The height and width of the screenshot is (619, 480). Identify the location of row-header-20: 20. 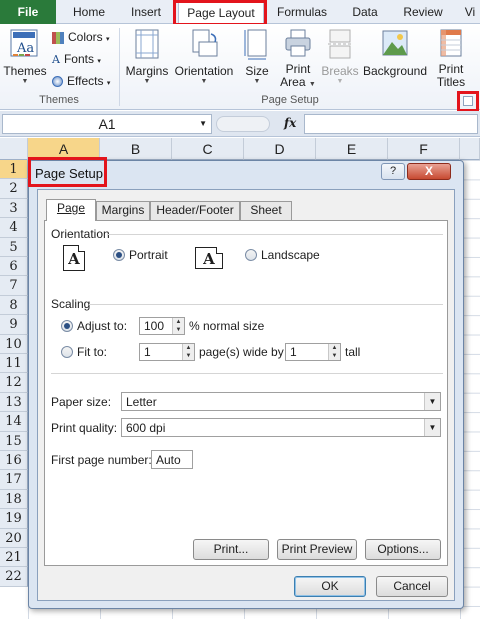
(14, 538).